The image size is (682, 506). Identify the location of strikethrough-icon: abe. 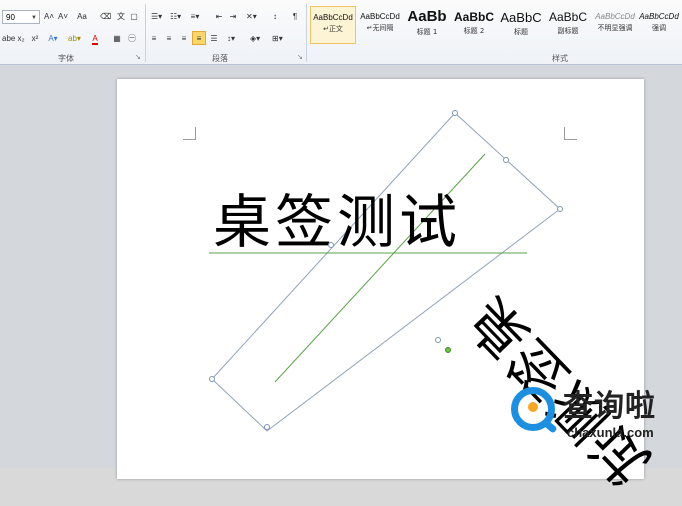
(9, 38).